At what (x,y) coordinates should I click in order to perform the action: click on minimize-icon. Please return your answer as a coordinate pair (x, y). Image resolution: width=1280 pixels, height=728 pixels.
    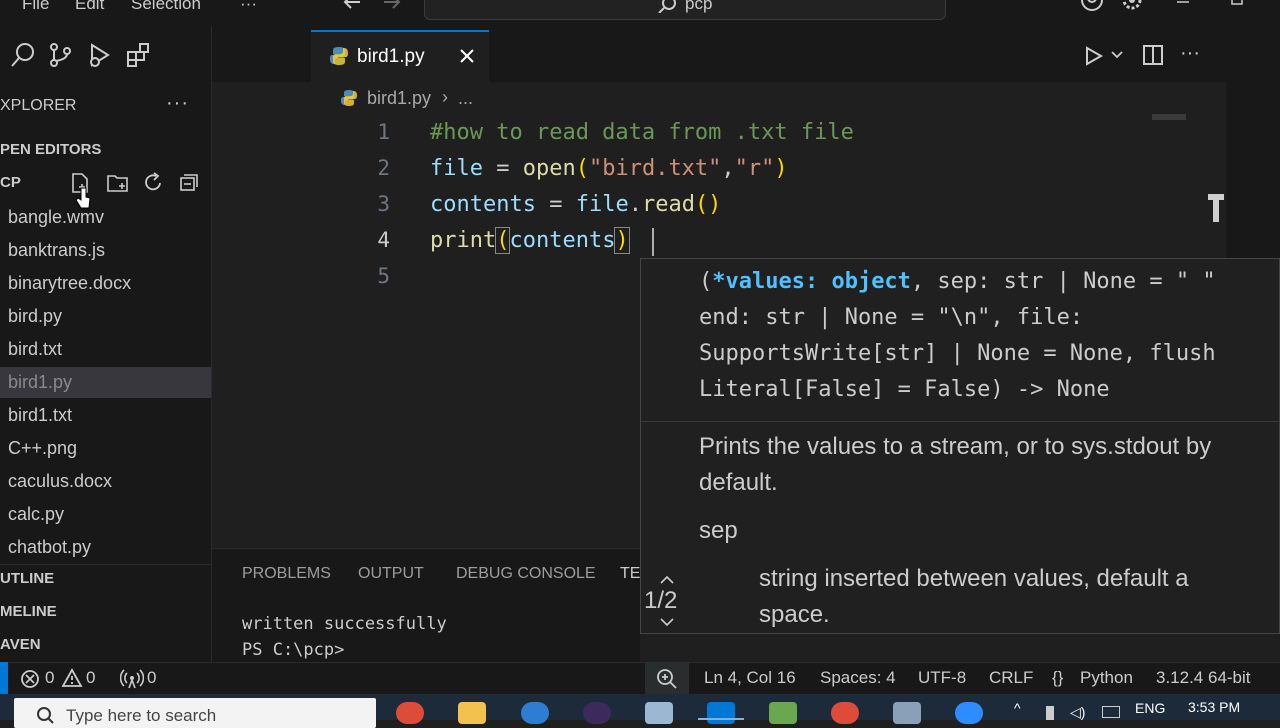
    Looking at the image, I should click on (1183, 4).